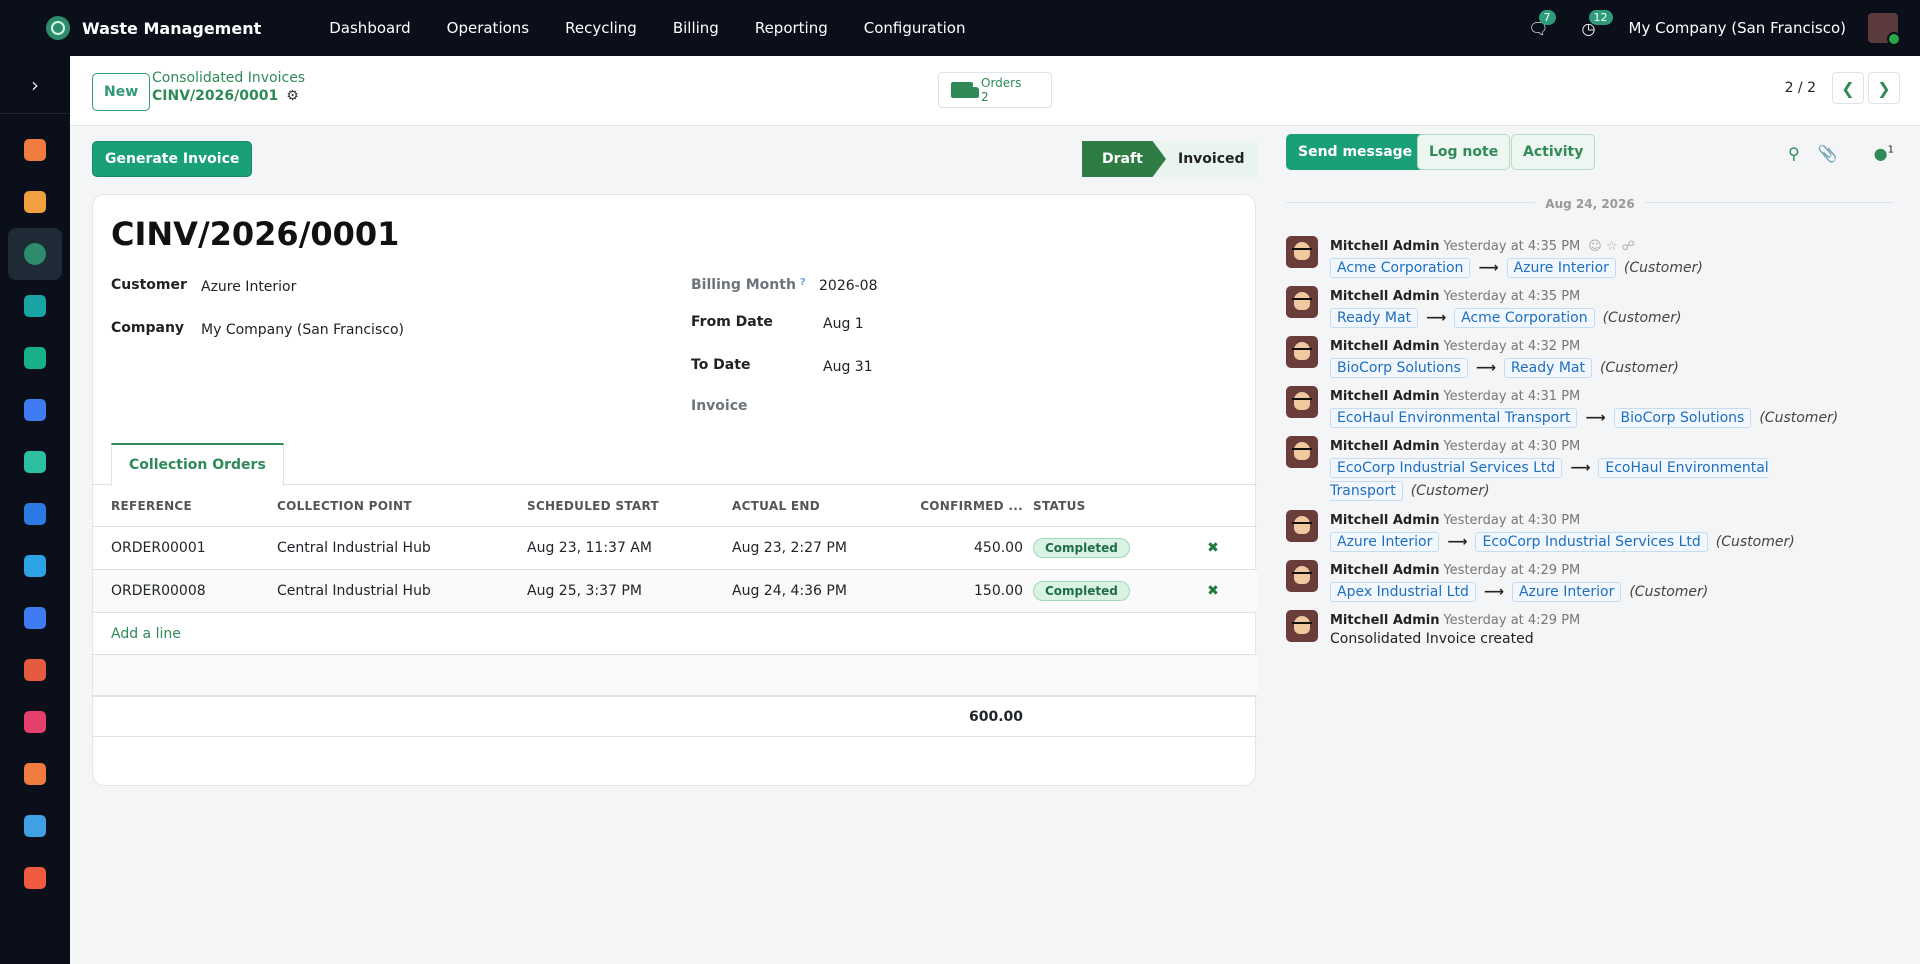 The height and width of the screenshot is (964, 1920). I want to click on activities-button: ◷ 12, so click(1596, 24).